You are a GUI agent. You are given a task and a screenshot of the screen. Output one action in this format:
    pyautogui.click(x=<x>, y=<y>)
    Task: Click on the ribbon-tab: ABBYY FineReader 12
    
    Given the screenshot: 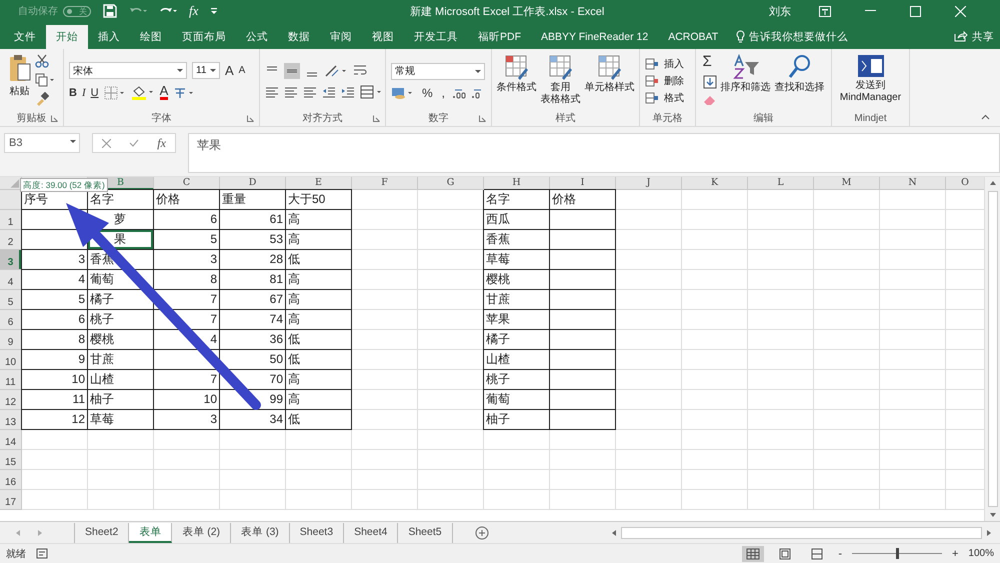 What is the action you would take?
    pyautogui.click(x=594, y=37)
    